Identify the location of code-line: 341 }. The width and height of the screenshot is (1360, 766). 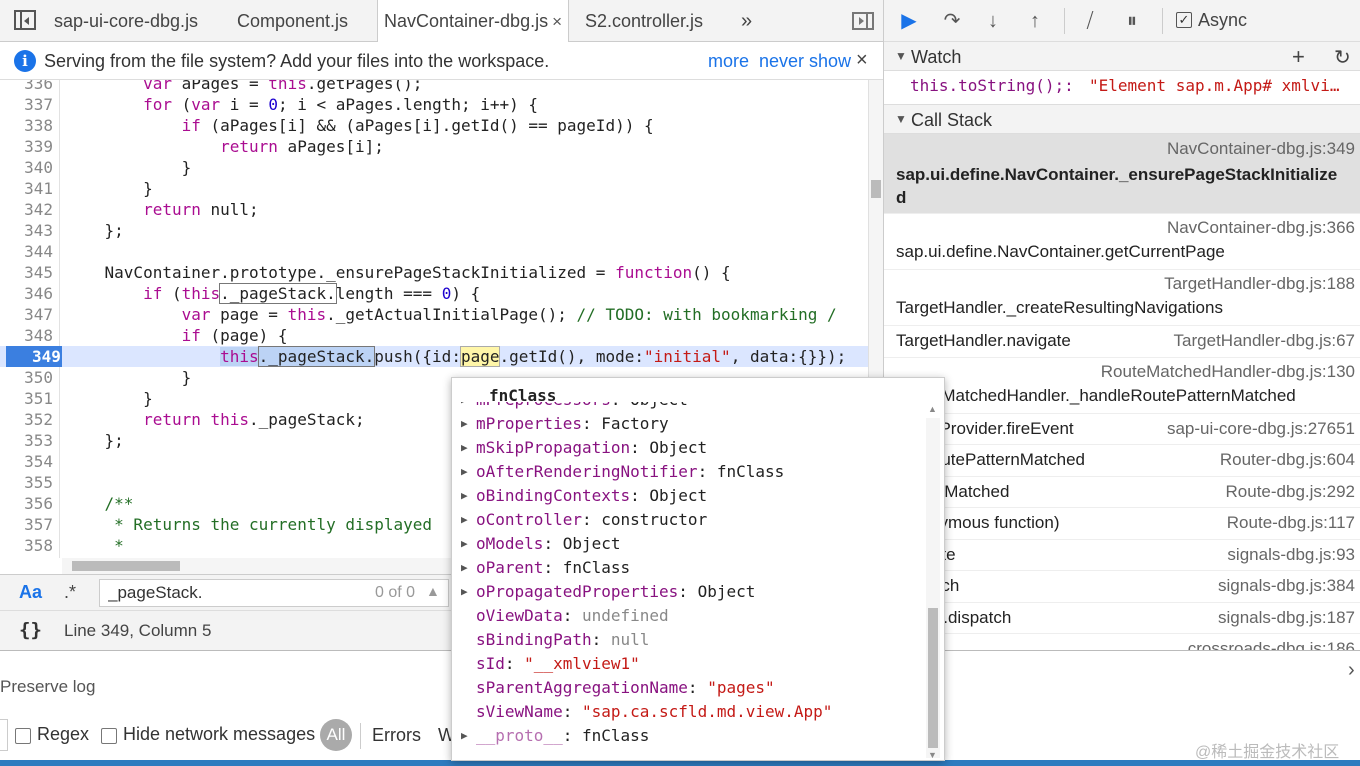
(434, 188).